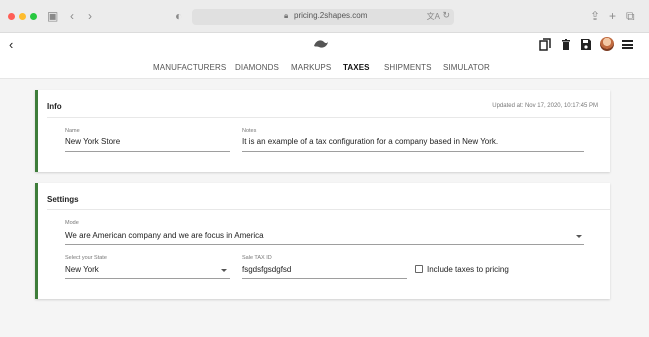 This screenshot has height=337, width=649. What do you see at coordinates (433, 16) in the screenshot?
I see `translate-icon: 文A` at bounding box center [433, 16].